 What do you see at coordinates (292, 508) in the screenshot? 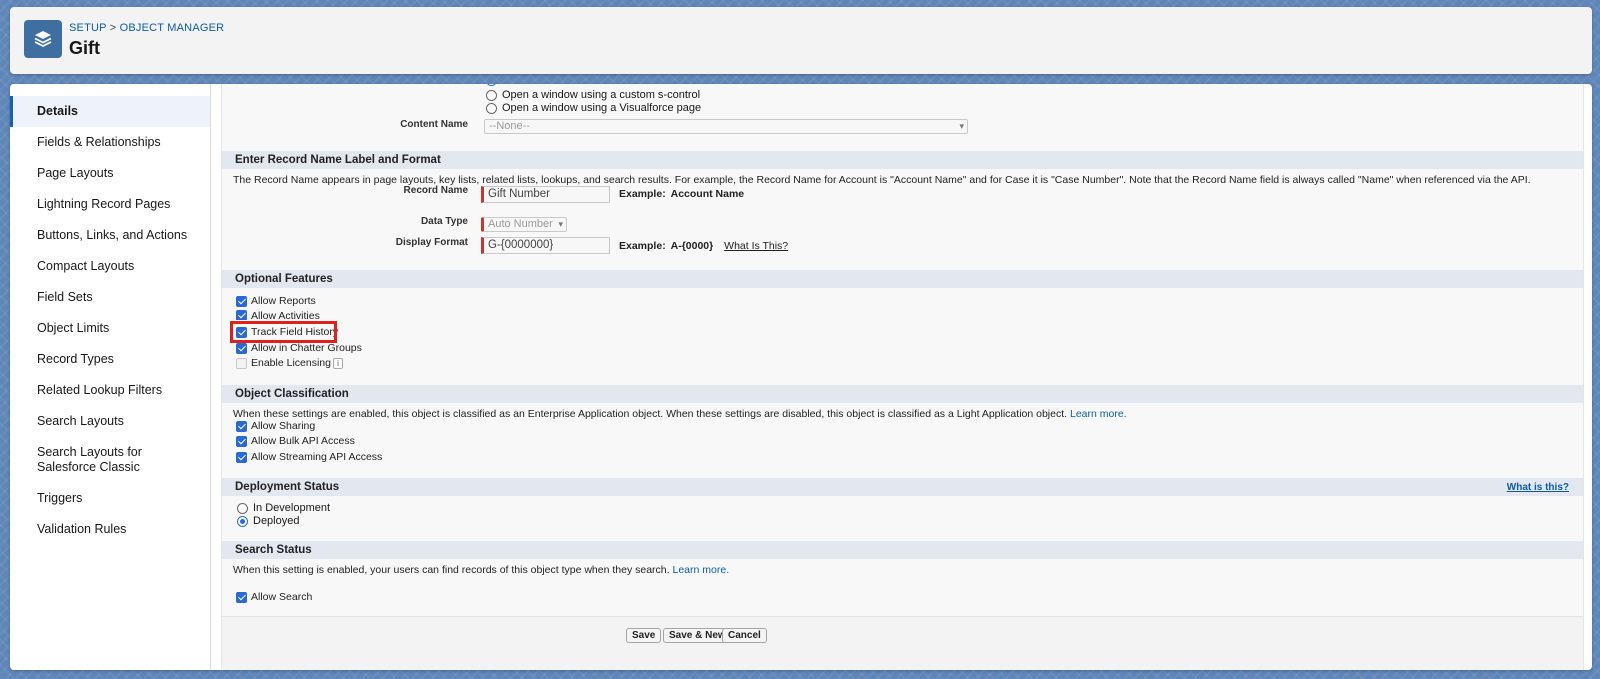
I see `in-development-label: In Development` at bounding box center [292, 508].